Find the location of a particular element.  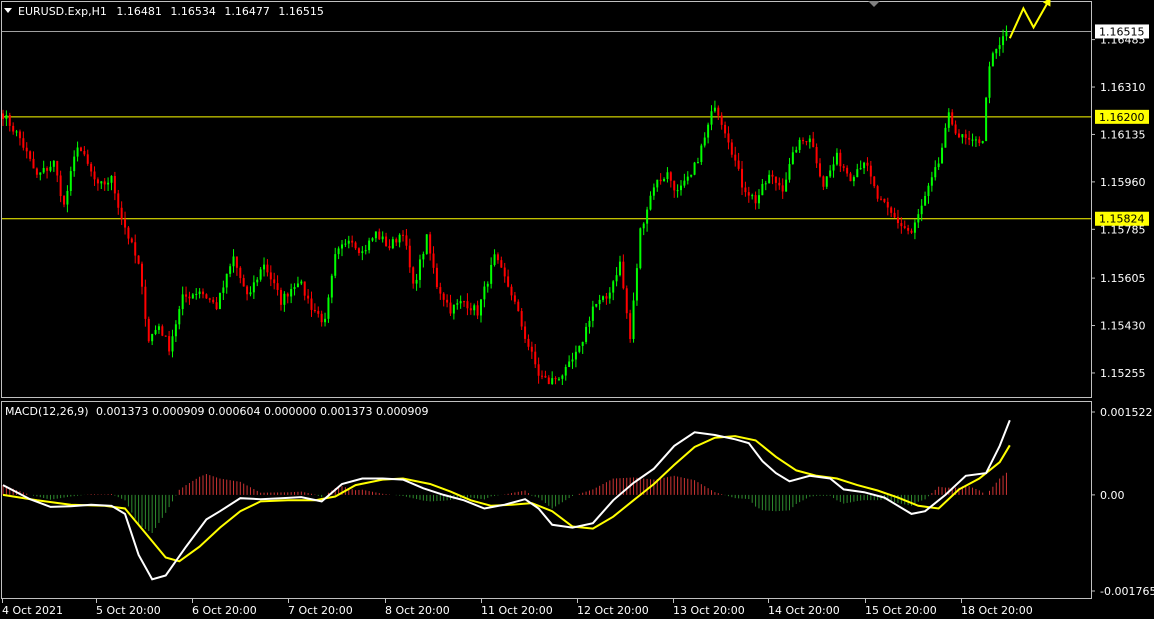

time-tick-label: 11 Oct 20:00 is located at coordinates (517, 610).